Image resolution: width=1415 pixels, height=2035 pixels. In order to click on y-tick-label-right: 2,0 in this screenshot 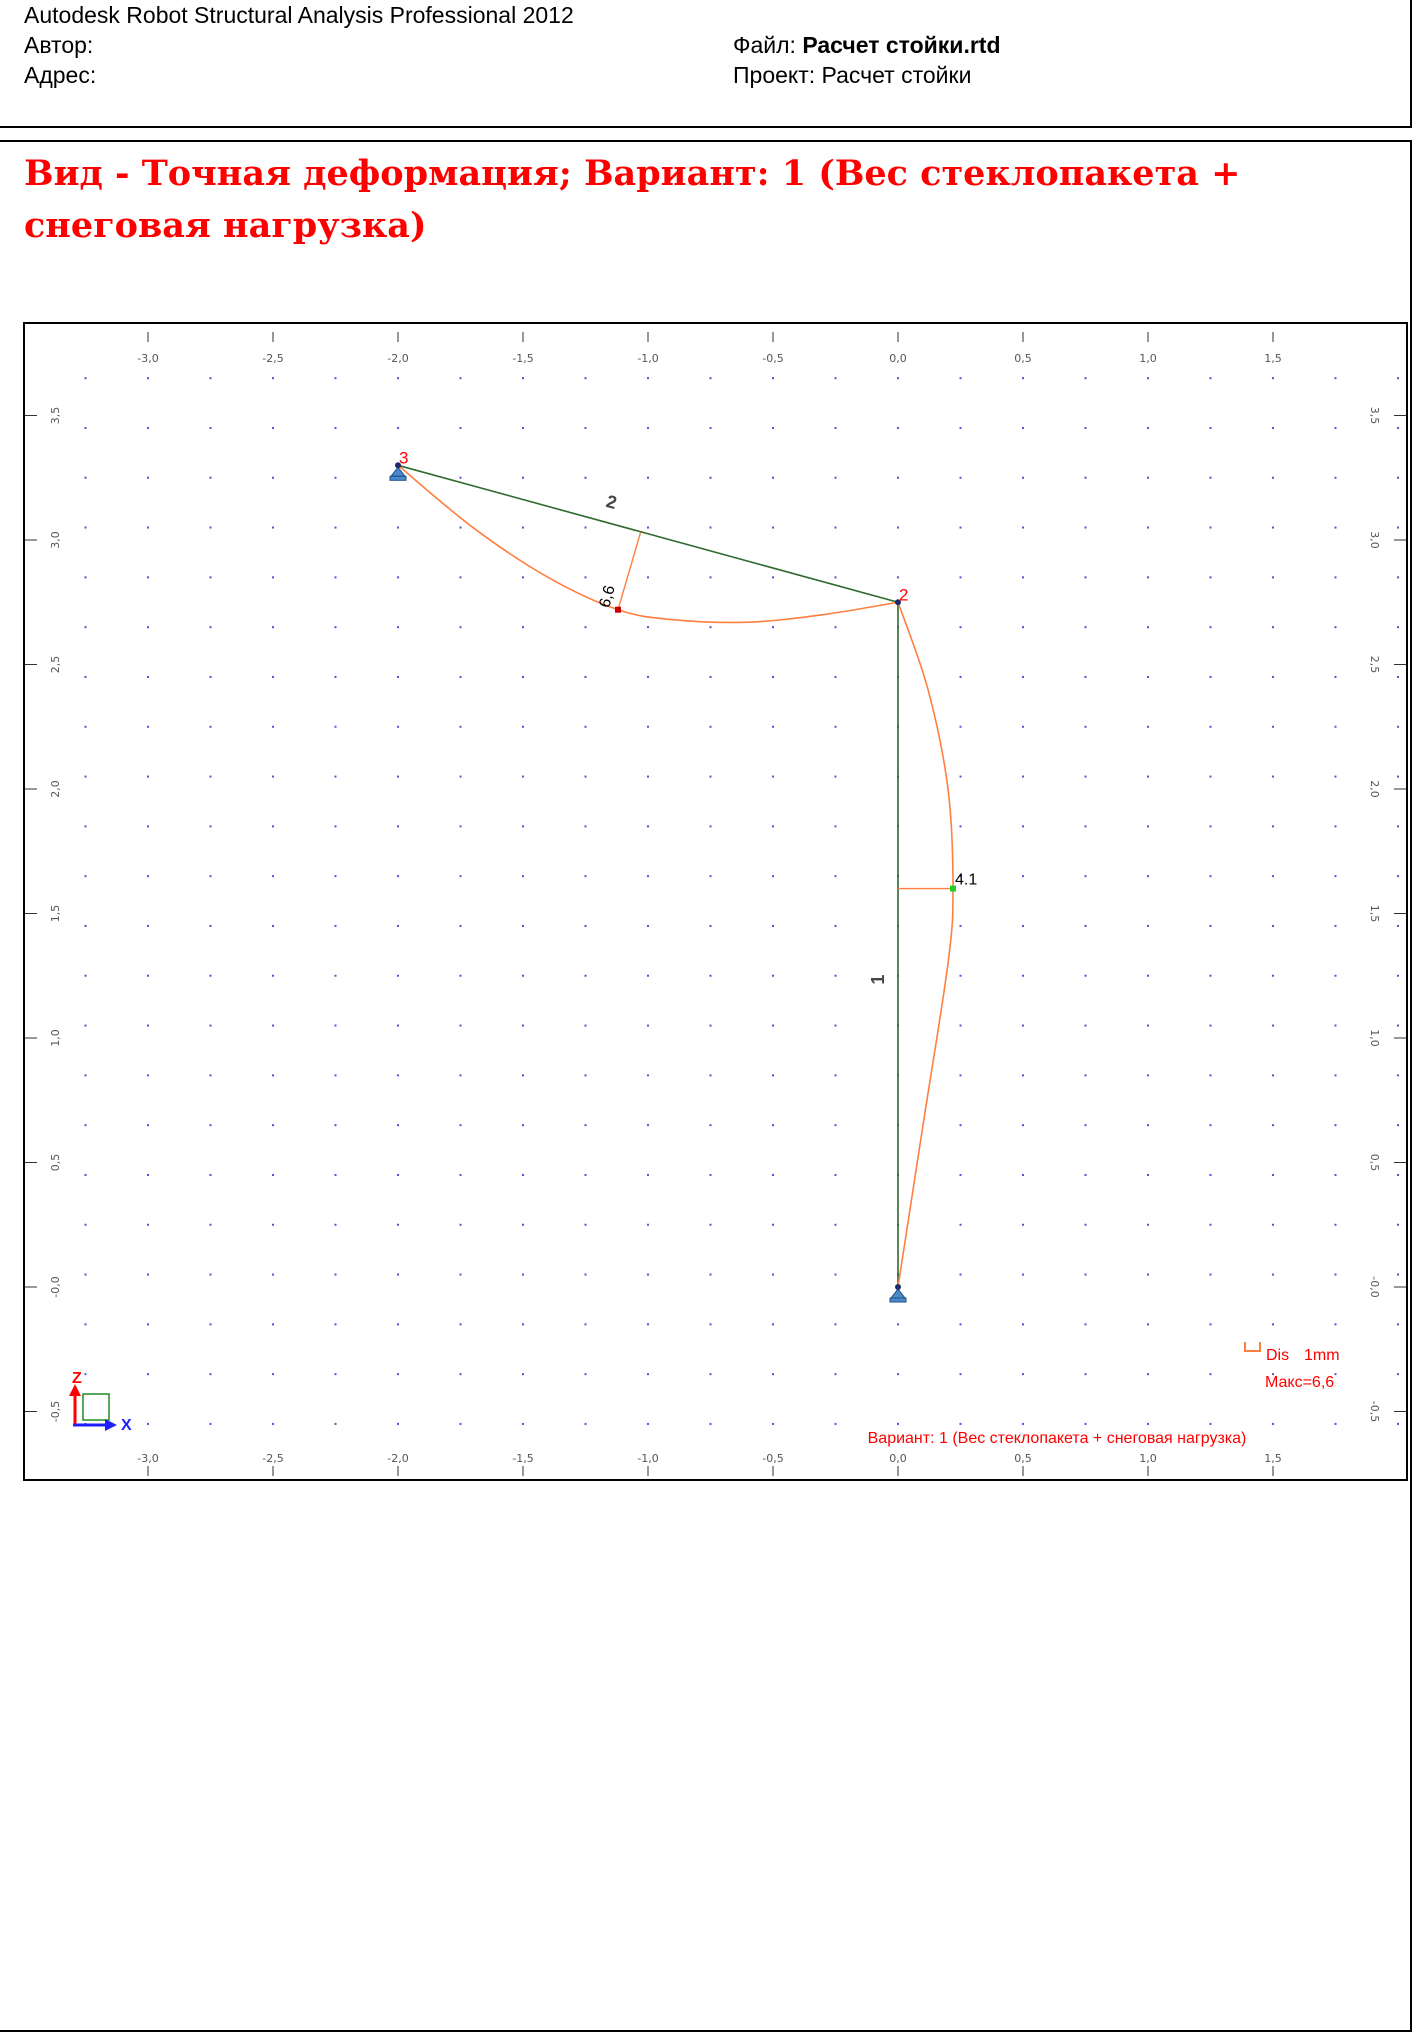, I will do `click(1374, 789)`.